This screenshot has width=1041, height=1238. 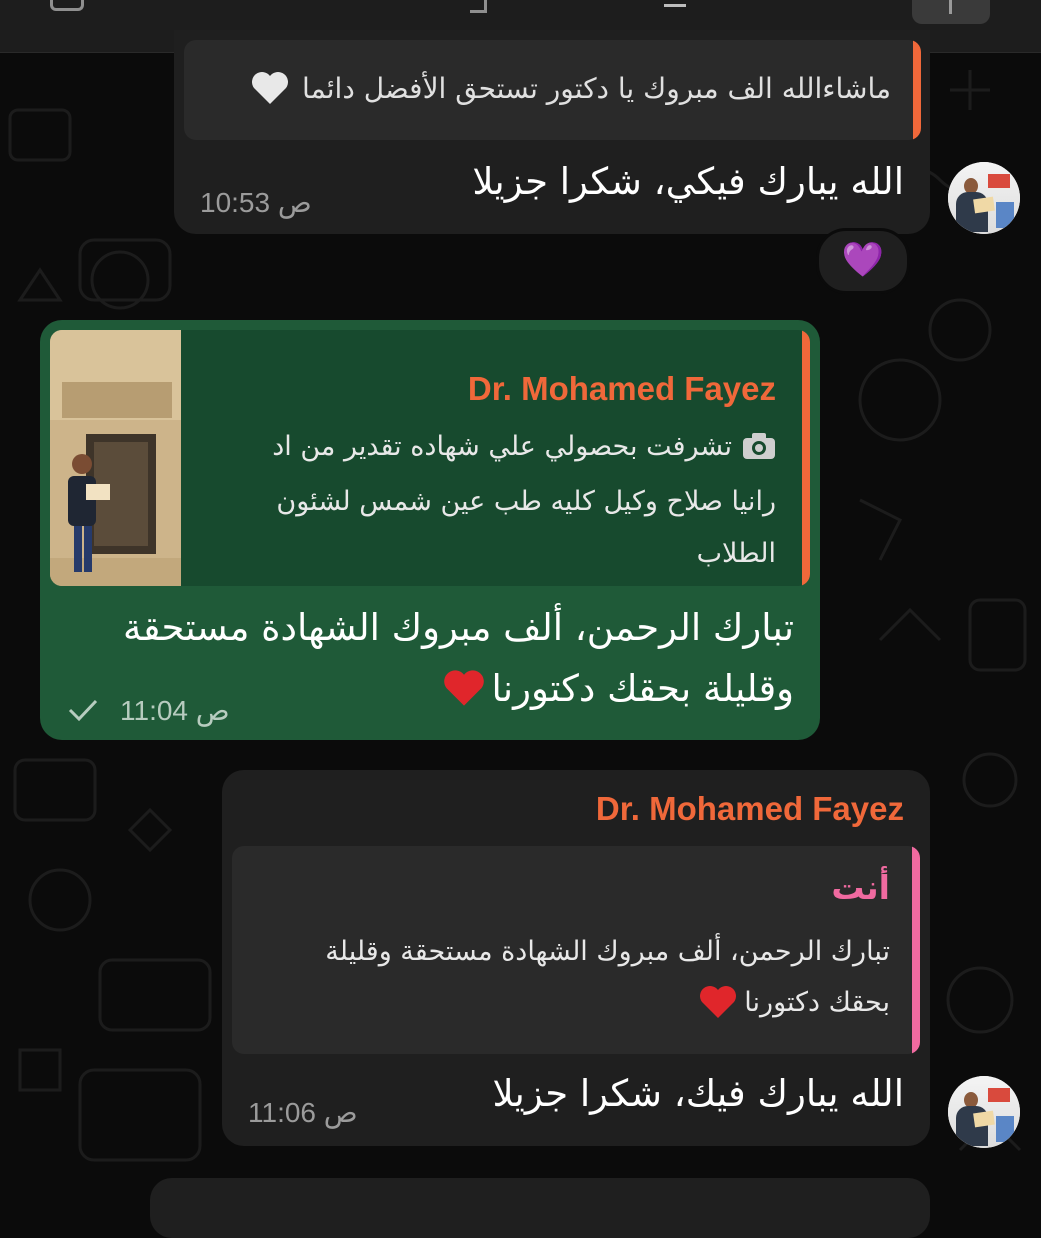 I want to click on message-time: 11:06 ص, so click(x=303, y=1112).